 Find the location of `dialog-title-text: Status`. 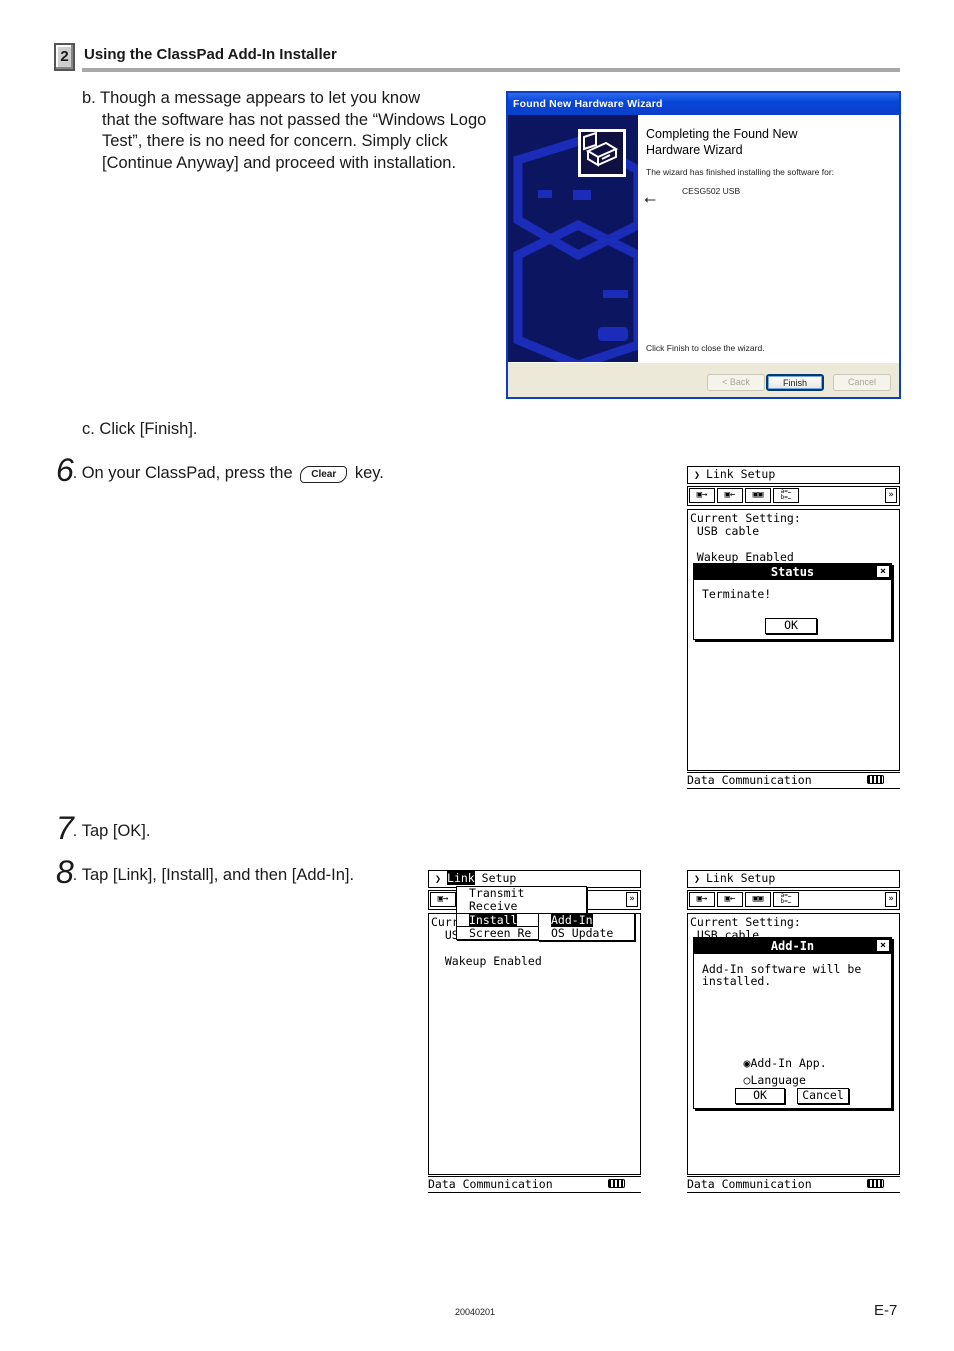

dialog-title-text: Status is located at coordinates (792, 572).